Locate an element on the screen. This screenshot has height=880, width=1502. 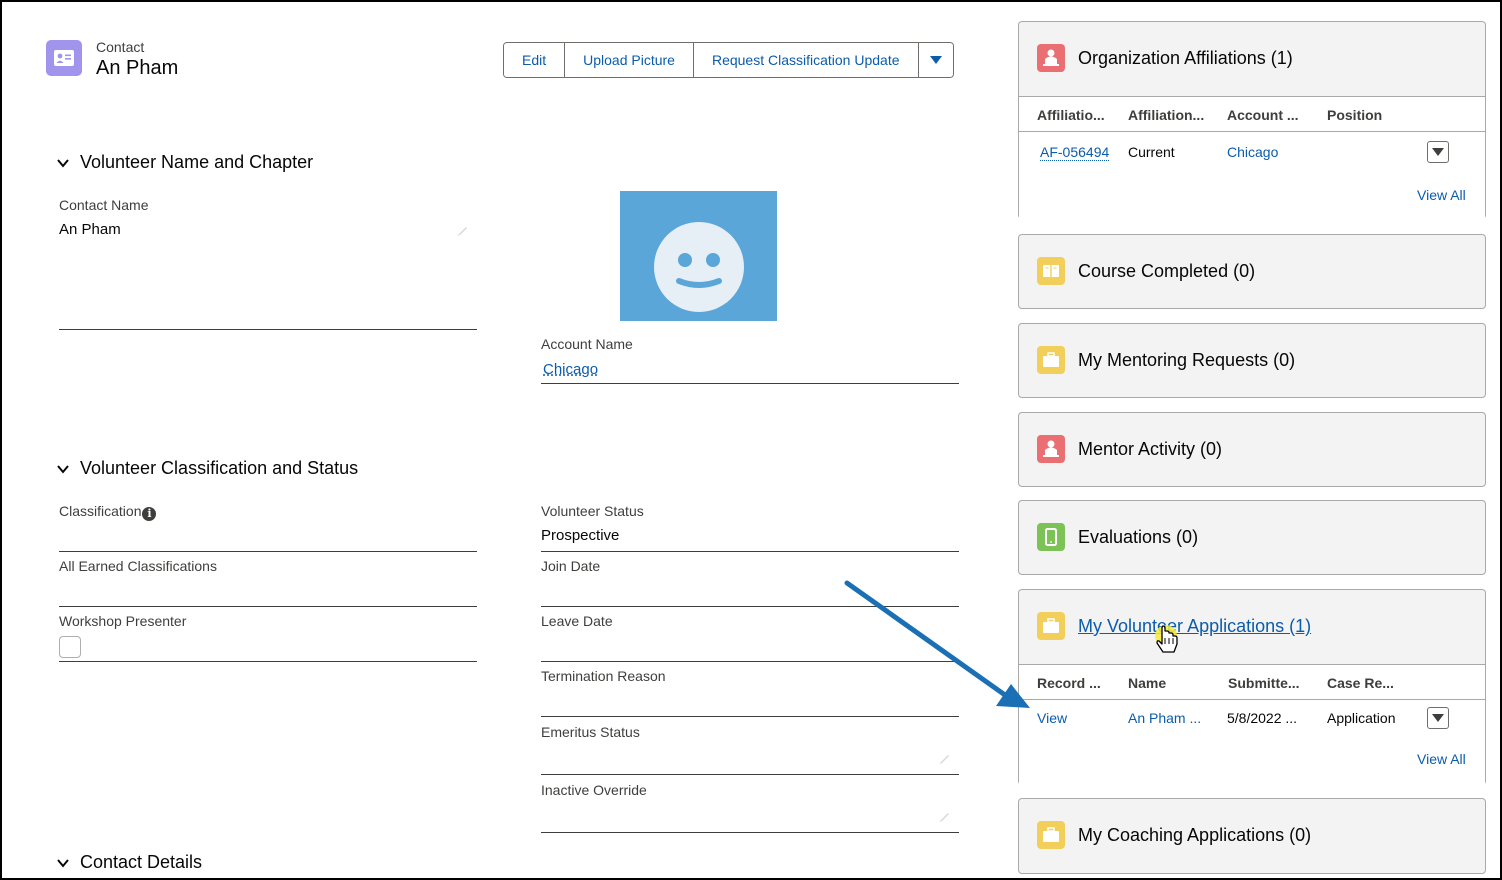
leave-date-label: Leave Date is located at coordinates (577, 621).